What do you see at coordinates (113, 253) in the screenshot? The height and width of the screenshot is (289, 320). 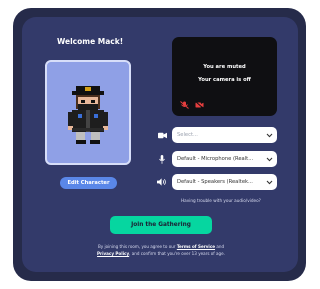 I see `privacy-policy-link: Privacy Policy` at bounding box center [113, 253].